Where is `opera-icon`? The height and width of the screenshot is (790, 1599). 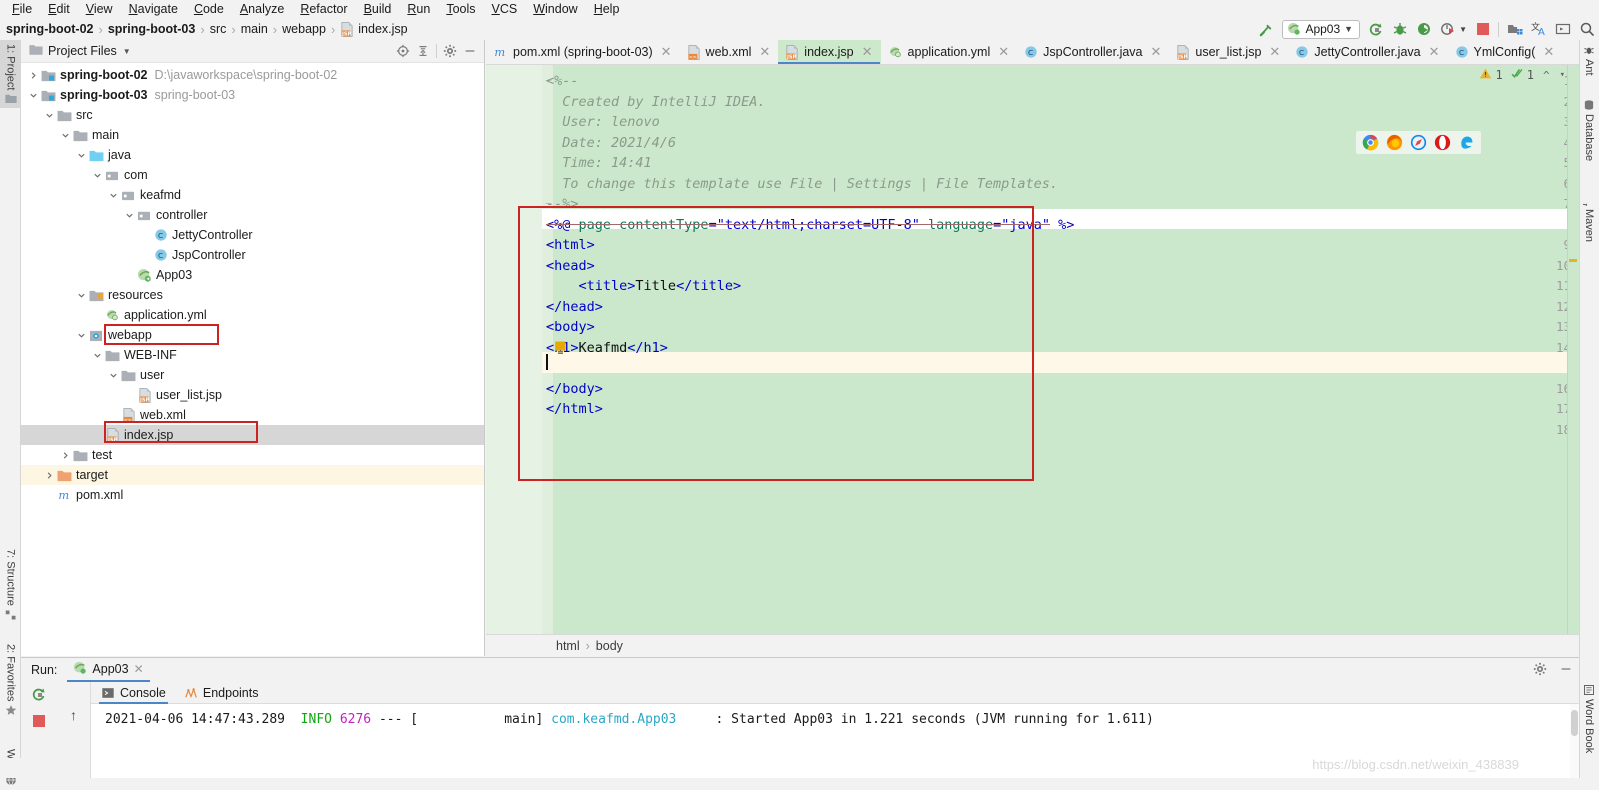
opera-icon is located at coordinates (1442, 142).